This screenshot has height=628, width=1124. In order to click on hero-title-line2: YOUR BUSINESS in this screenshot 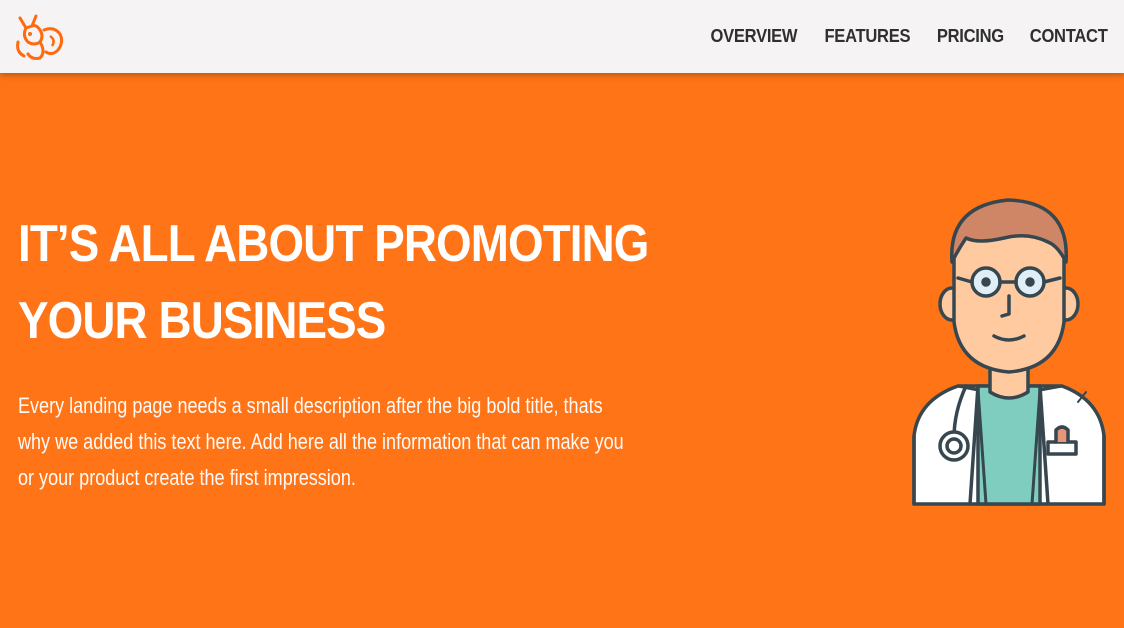, I will do `click(202, 321)`.